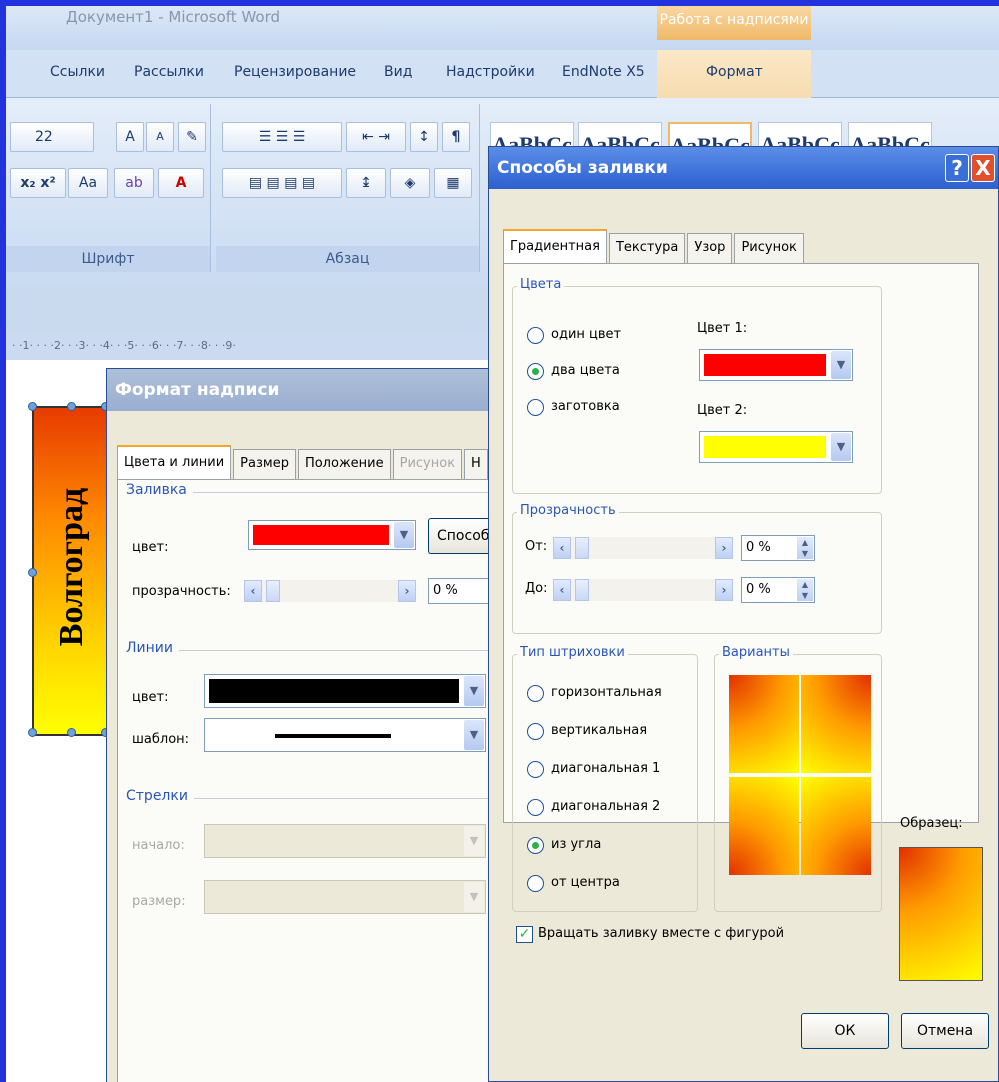  I want to click on to-slider: ‹ ›, so click(643, 590).